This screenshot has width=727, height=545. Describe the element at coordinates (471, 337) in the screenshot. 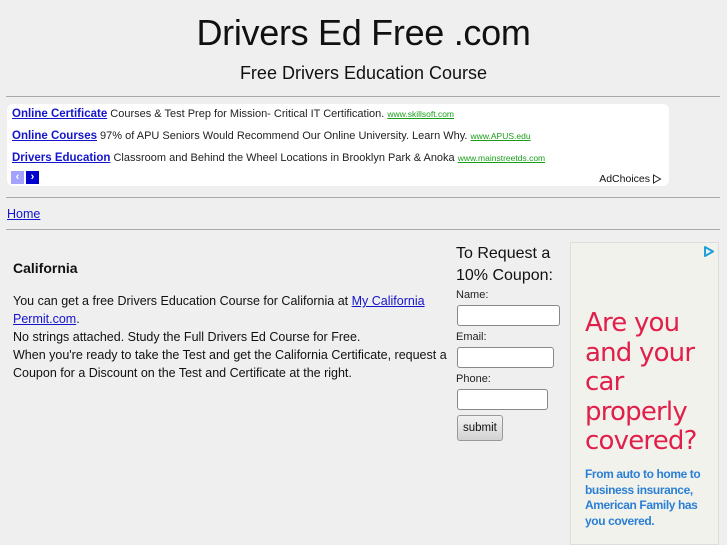

I see `email-label: Email:` at that location.